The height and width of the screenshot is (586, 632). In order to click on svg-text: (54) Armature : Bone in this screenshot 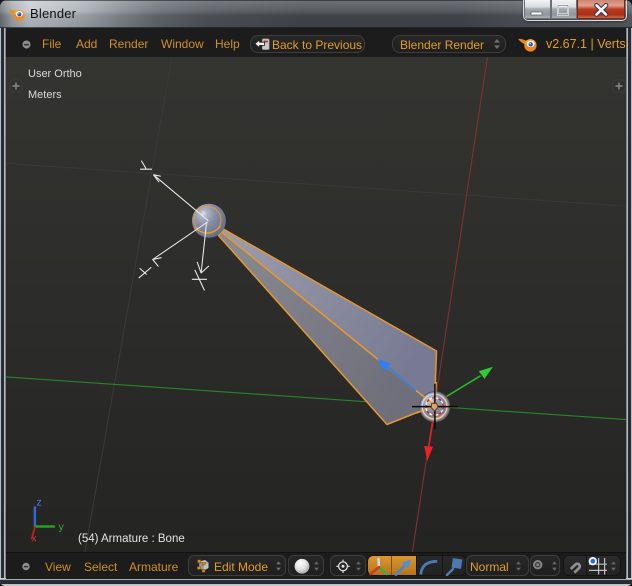, I will do `click(131, 539)`.